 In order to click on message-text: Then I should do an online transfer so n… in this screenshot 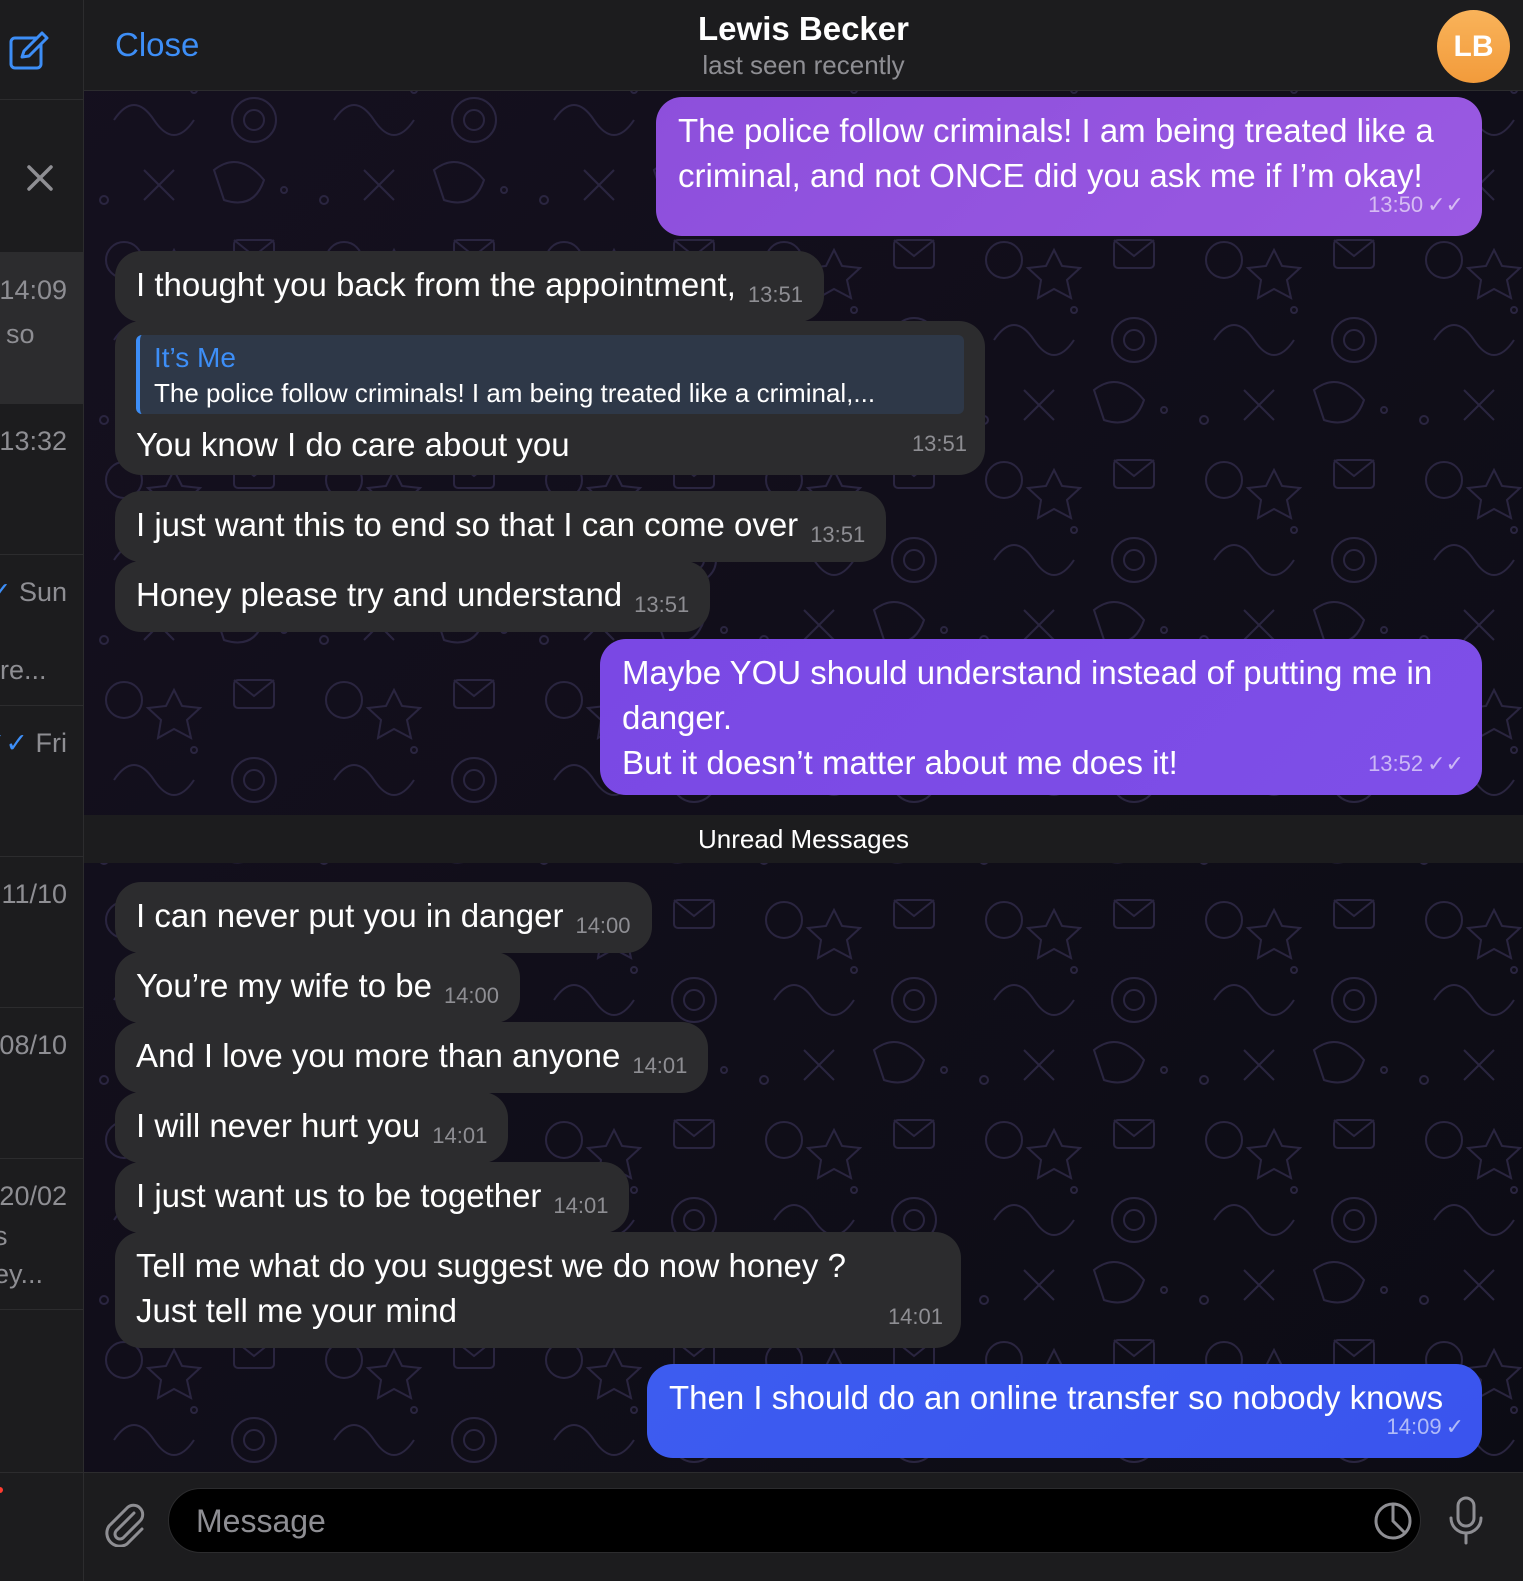, I will do `click(1056, 1397)`.